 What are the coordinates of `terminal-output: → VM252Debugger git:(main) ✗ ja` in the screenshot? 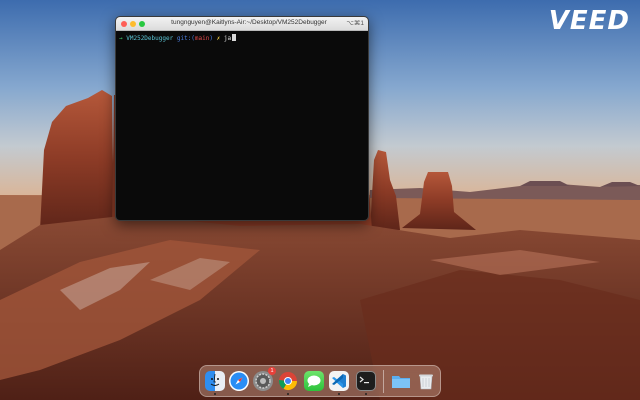 It's located at (242, 38).